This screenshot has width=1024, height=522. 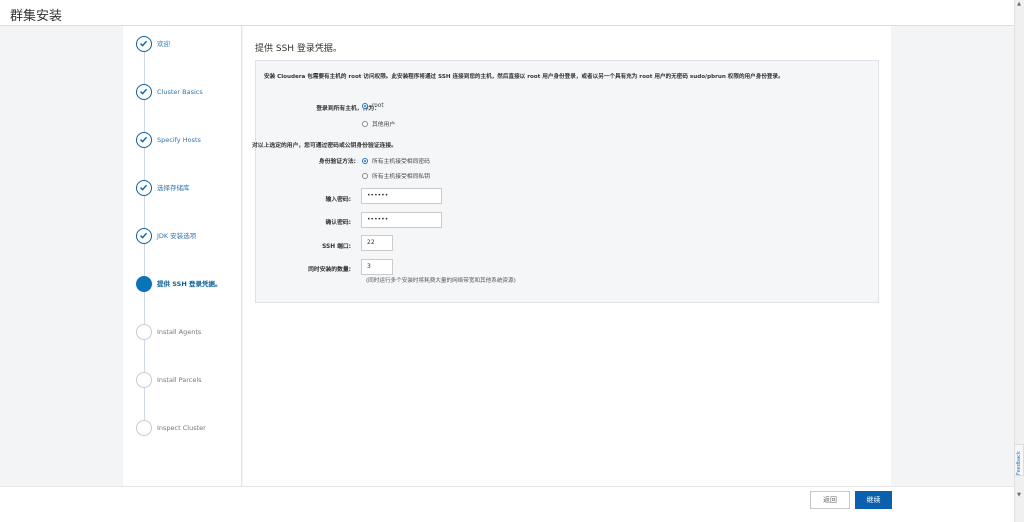 What do you see at coordinates (36, 16) in the screenshot?
I see `page-title: 群集安装` at bounding box center [36, 16].